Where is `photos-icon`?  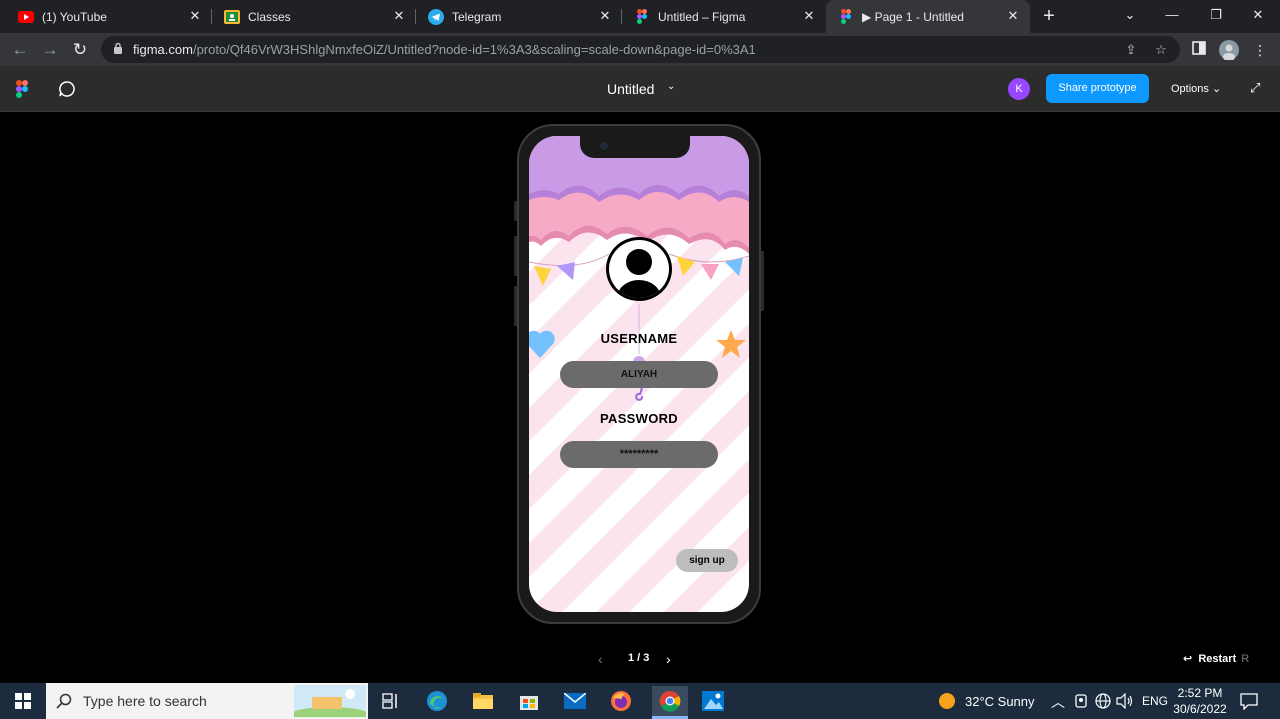 photos-icon is located at coordinates (713, 701).